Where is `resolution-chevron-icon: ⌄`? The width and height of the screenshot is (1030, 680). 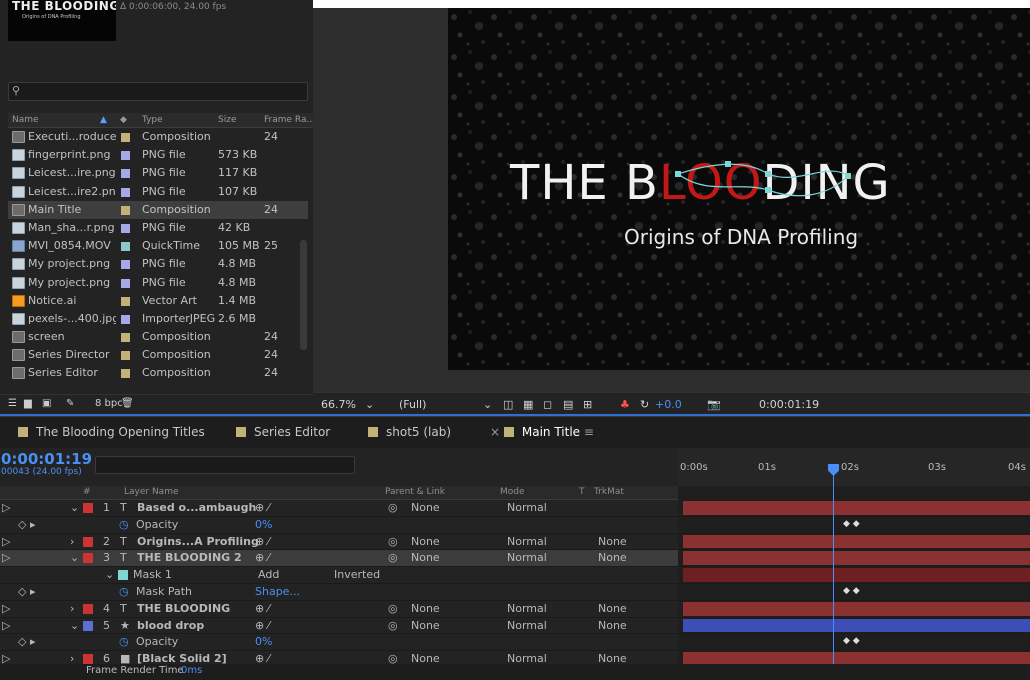 resolution-chevron-icon: ⌄ is located at coordinates (487, 404).